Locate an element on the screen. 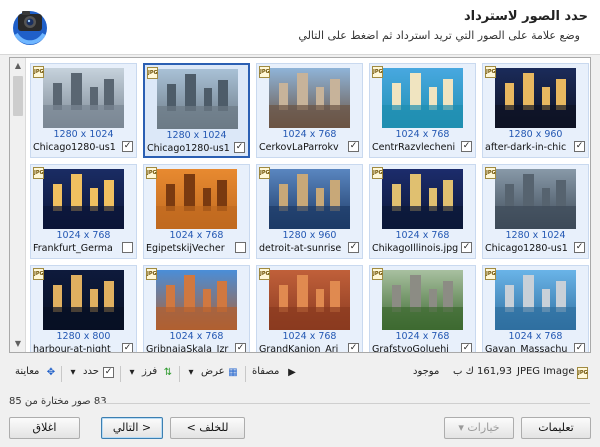 Image resolution: width=600 pixels, height=447 pixels. help-button: تعليمات is located at coordinates (556, 428).